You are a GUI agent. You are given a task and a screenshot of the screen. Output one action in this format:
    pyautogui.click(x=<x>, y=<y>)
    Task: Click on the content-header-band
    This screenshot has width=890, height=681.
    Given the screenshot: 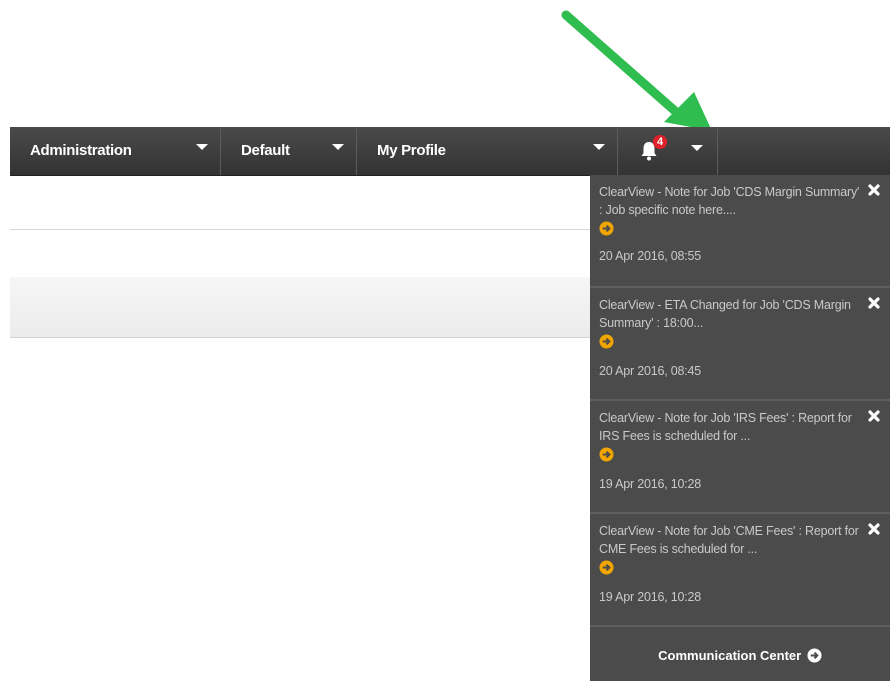 What is the action you would take?
    pyautogui.click(x=300, y=307)
    